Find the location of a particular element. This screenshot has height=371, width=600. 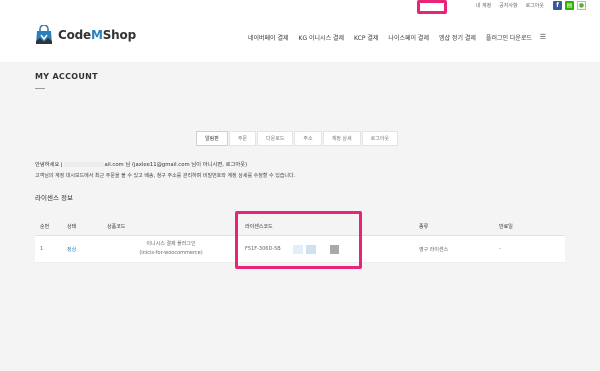

nav-item-subscription: 엠샵 정기 결제 is located at coordinates (457, 37).